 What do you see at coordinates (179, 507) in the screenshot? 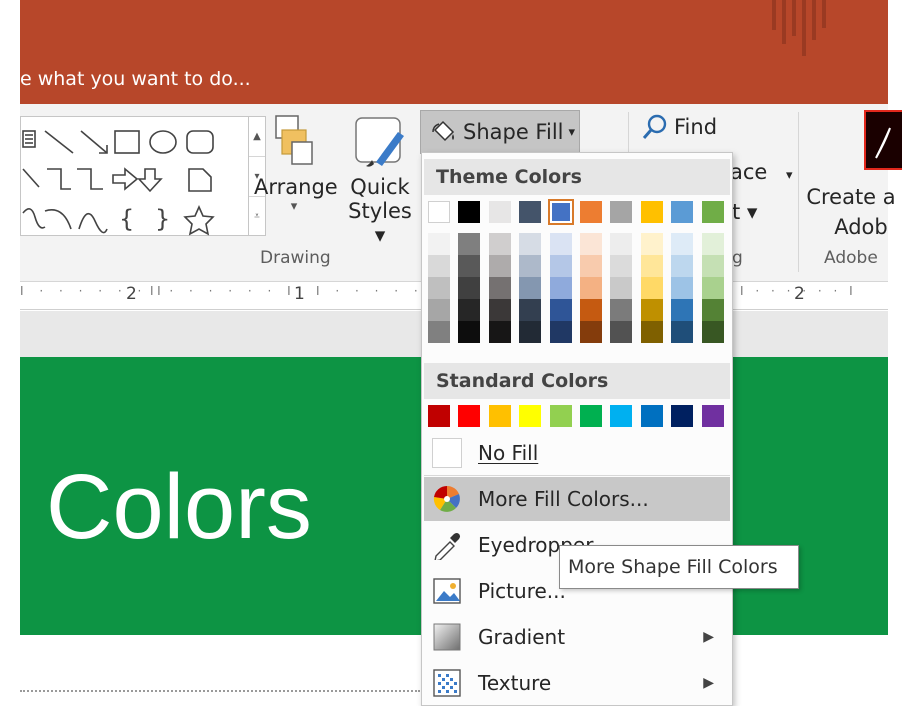
I see `slide-title: Colors` at bounding box center [179, 507].